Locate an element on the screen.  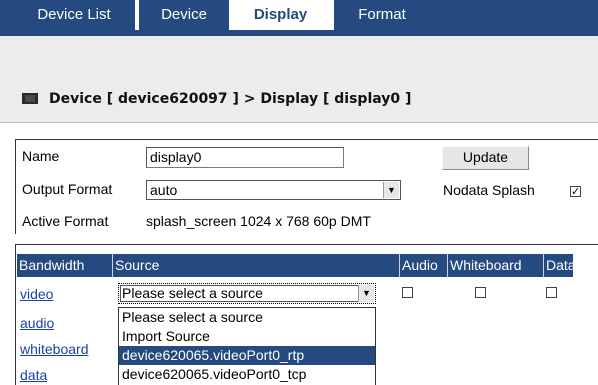
output-format-label: Output Format is located at coordinates (67, 189).